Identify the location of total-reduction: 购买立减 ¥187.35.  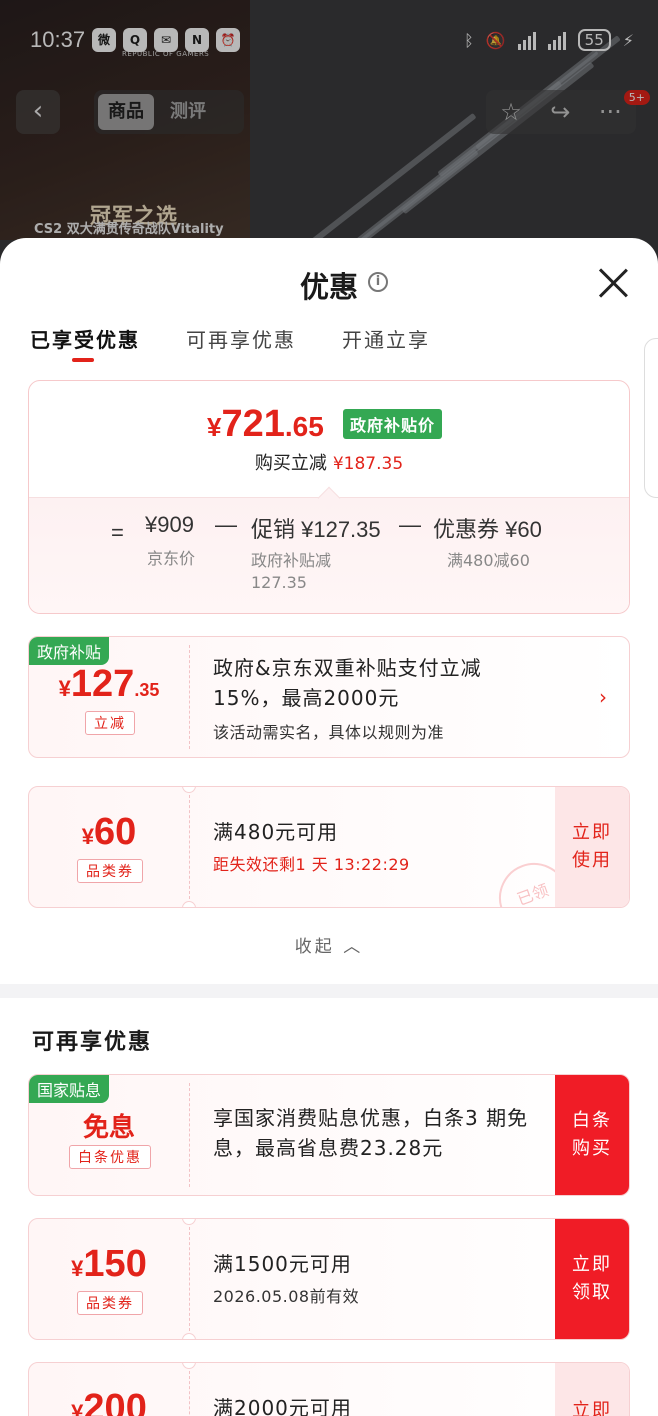
(329, 463).